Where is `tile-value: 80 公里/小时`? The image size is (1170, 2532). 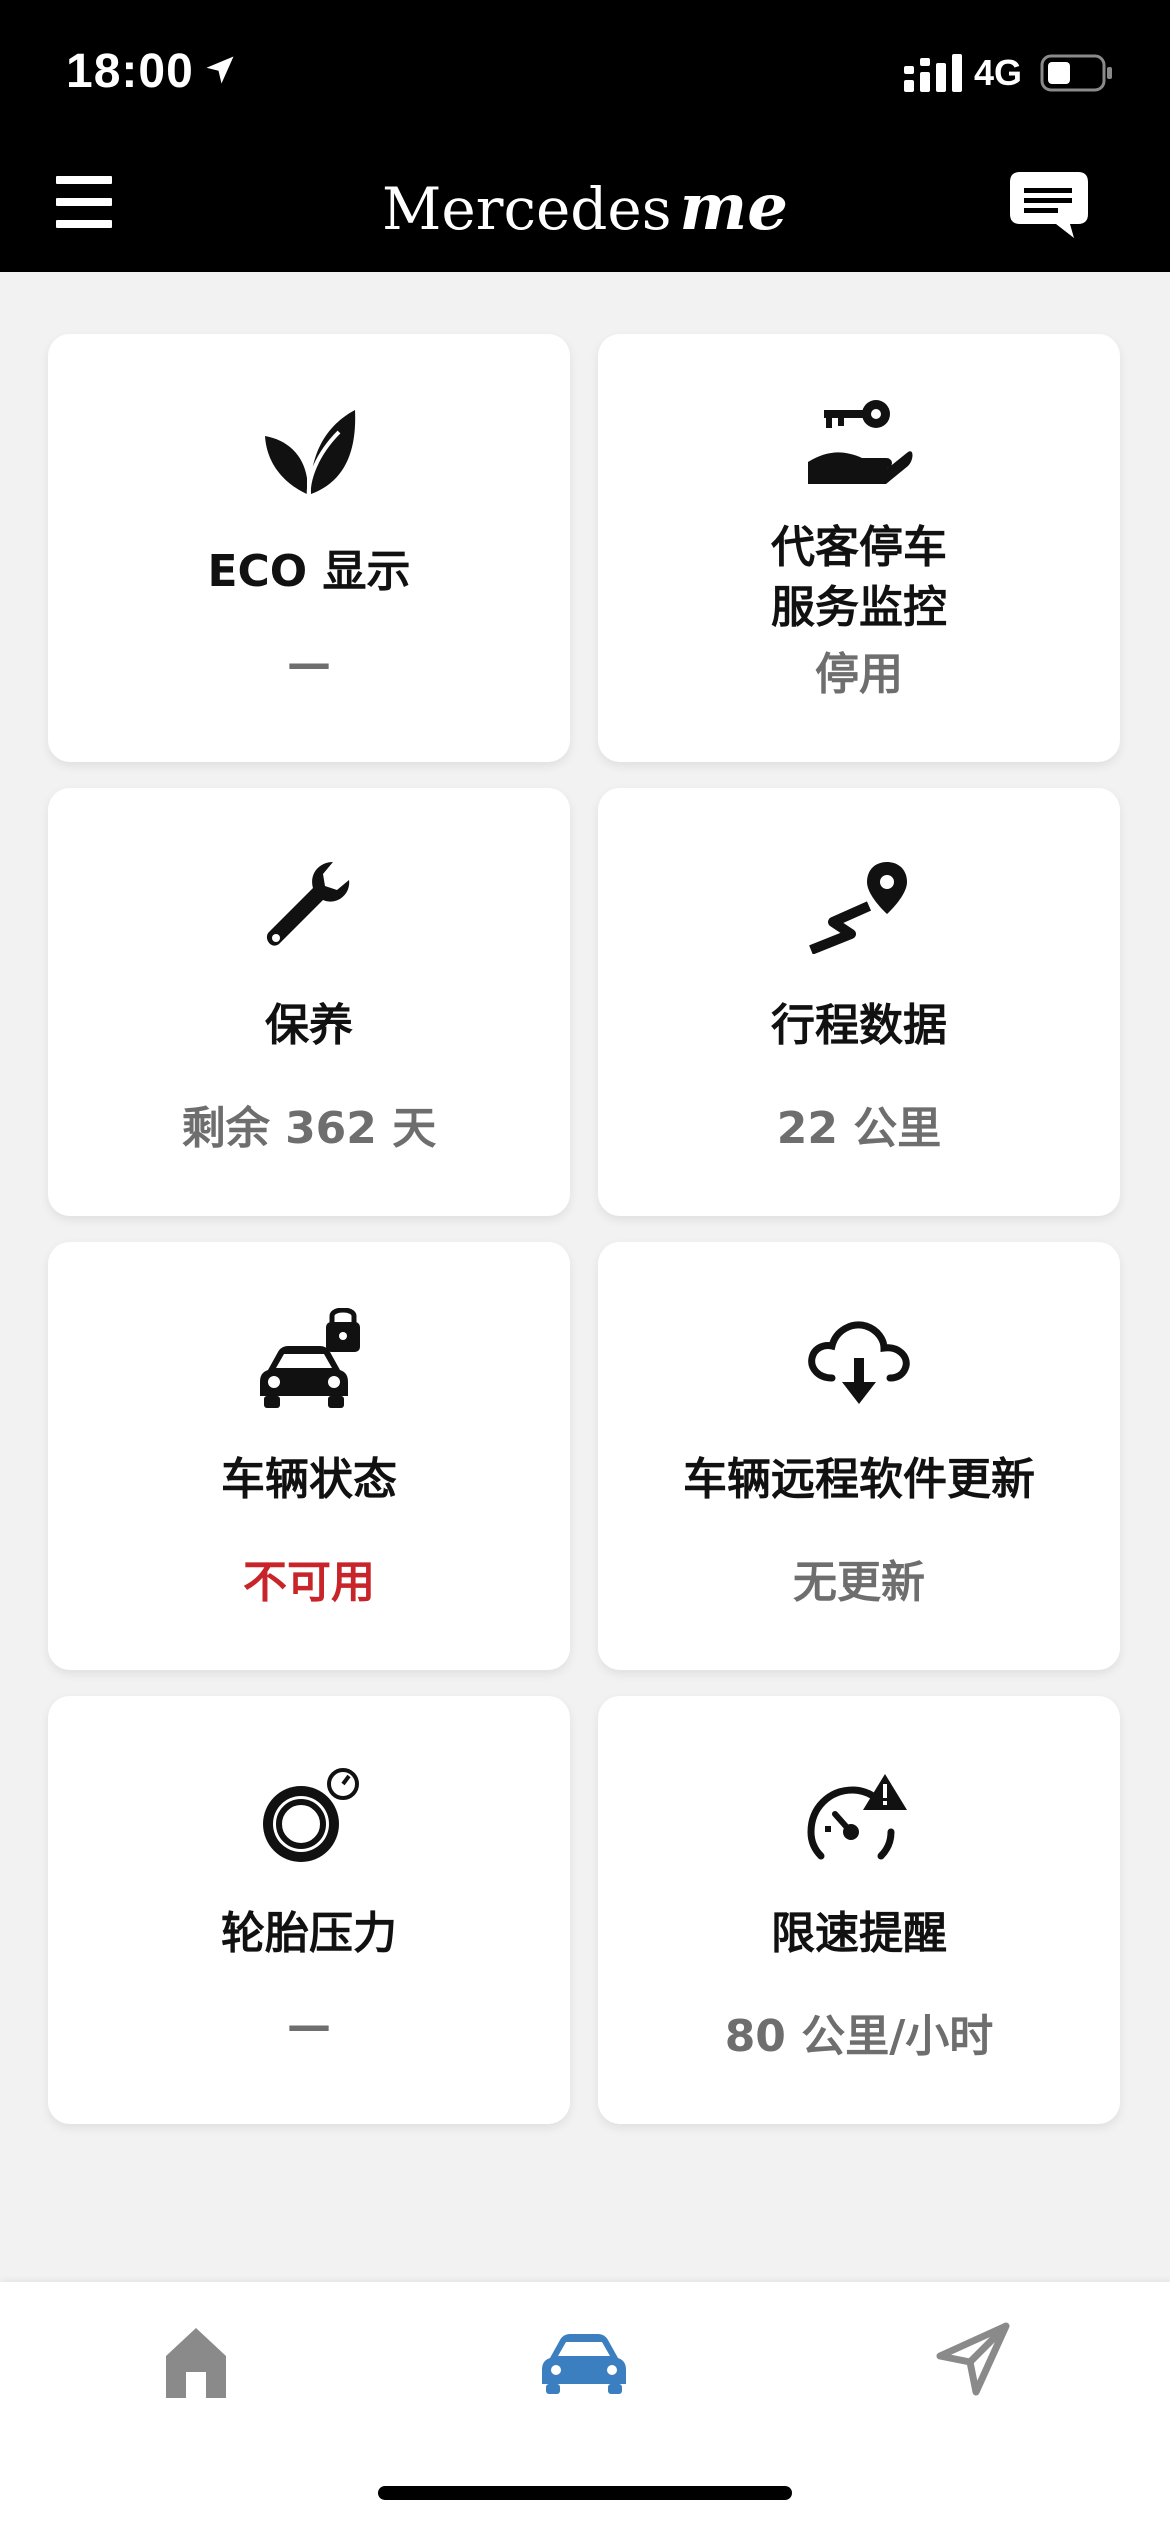 tile-value: 80 公里/小时 is located at coordinates (859, 2036).